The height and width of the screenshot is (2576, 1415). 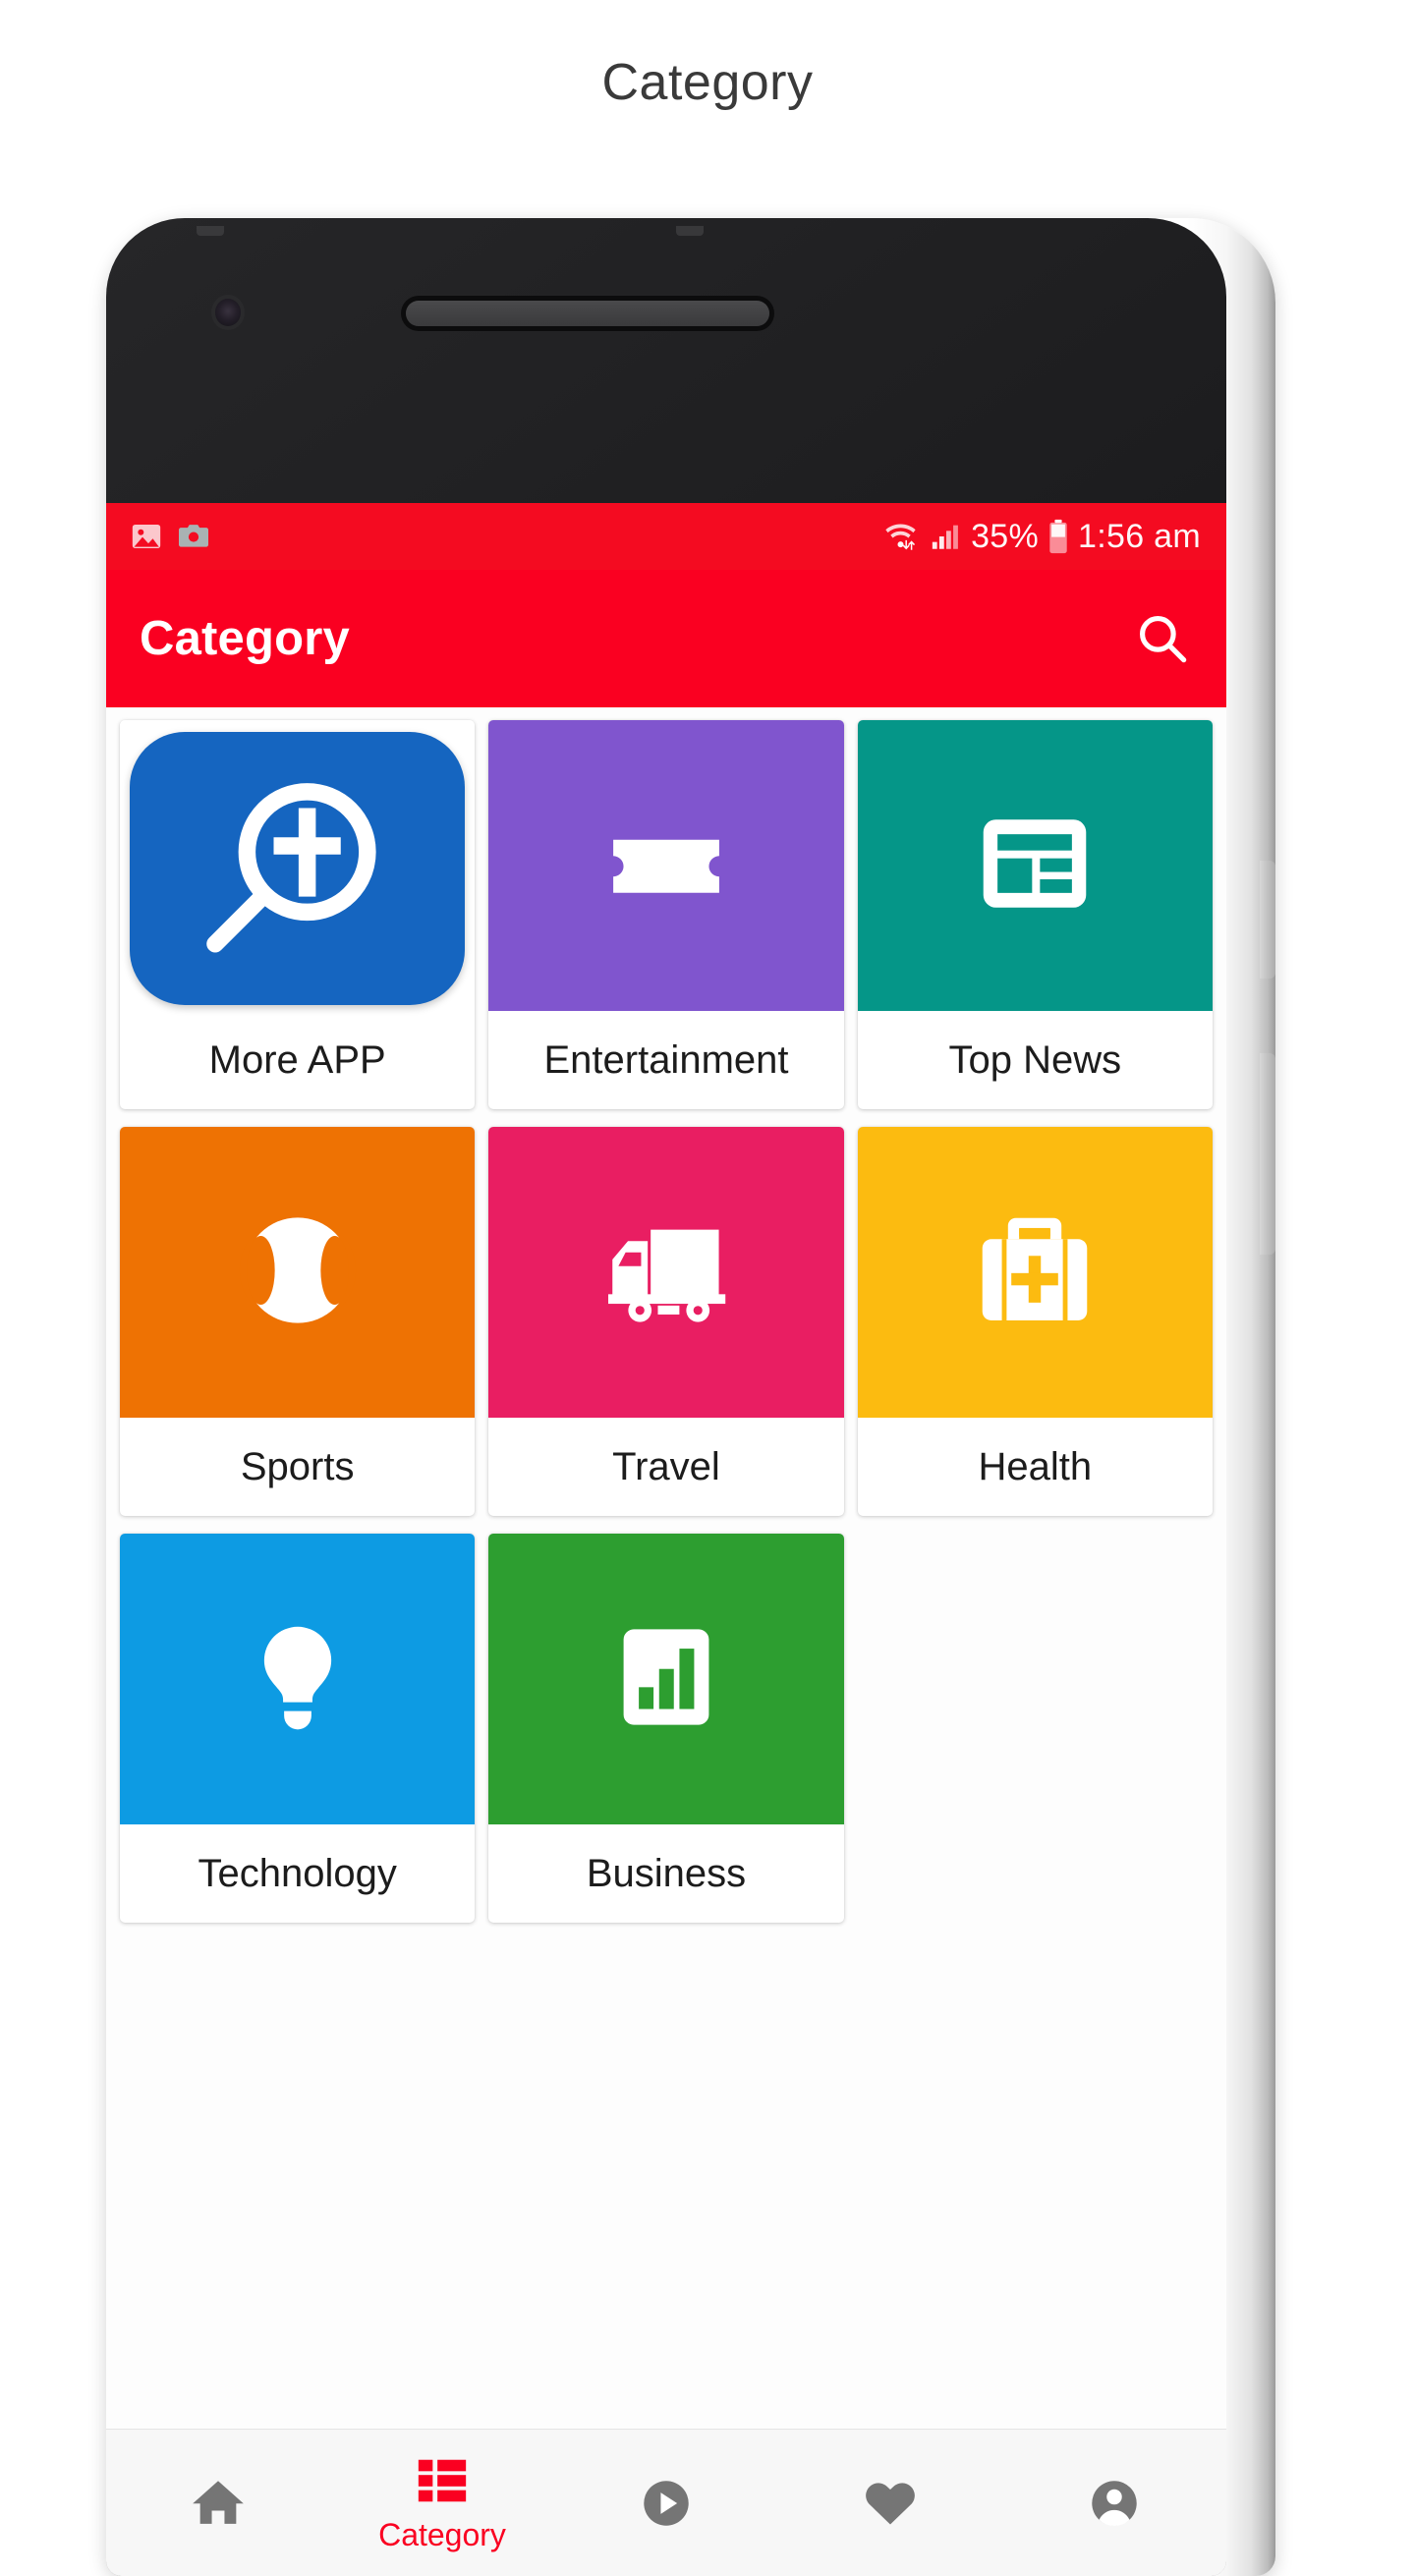 I want to click on heart-icon, so click(x=890, y=2503).